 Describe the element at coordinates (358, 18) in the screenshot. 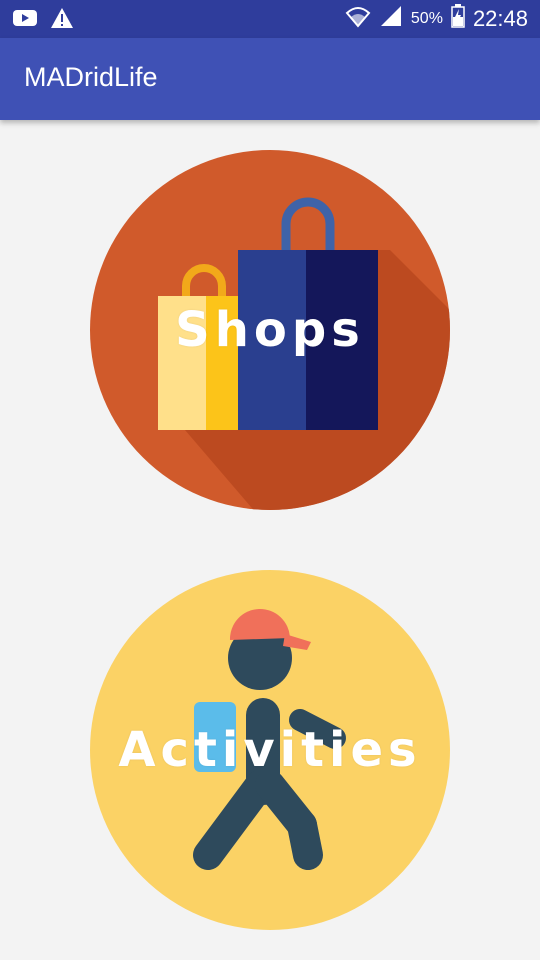

I see `wifi-icon` at that location.